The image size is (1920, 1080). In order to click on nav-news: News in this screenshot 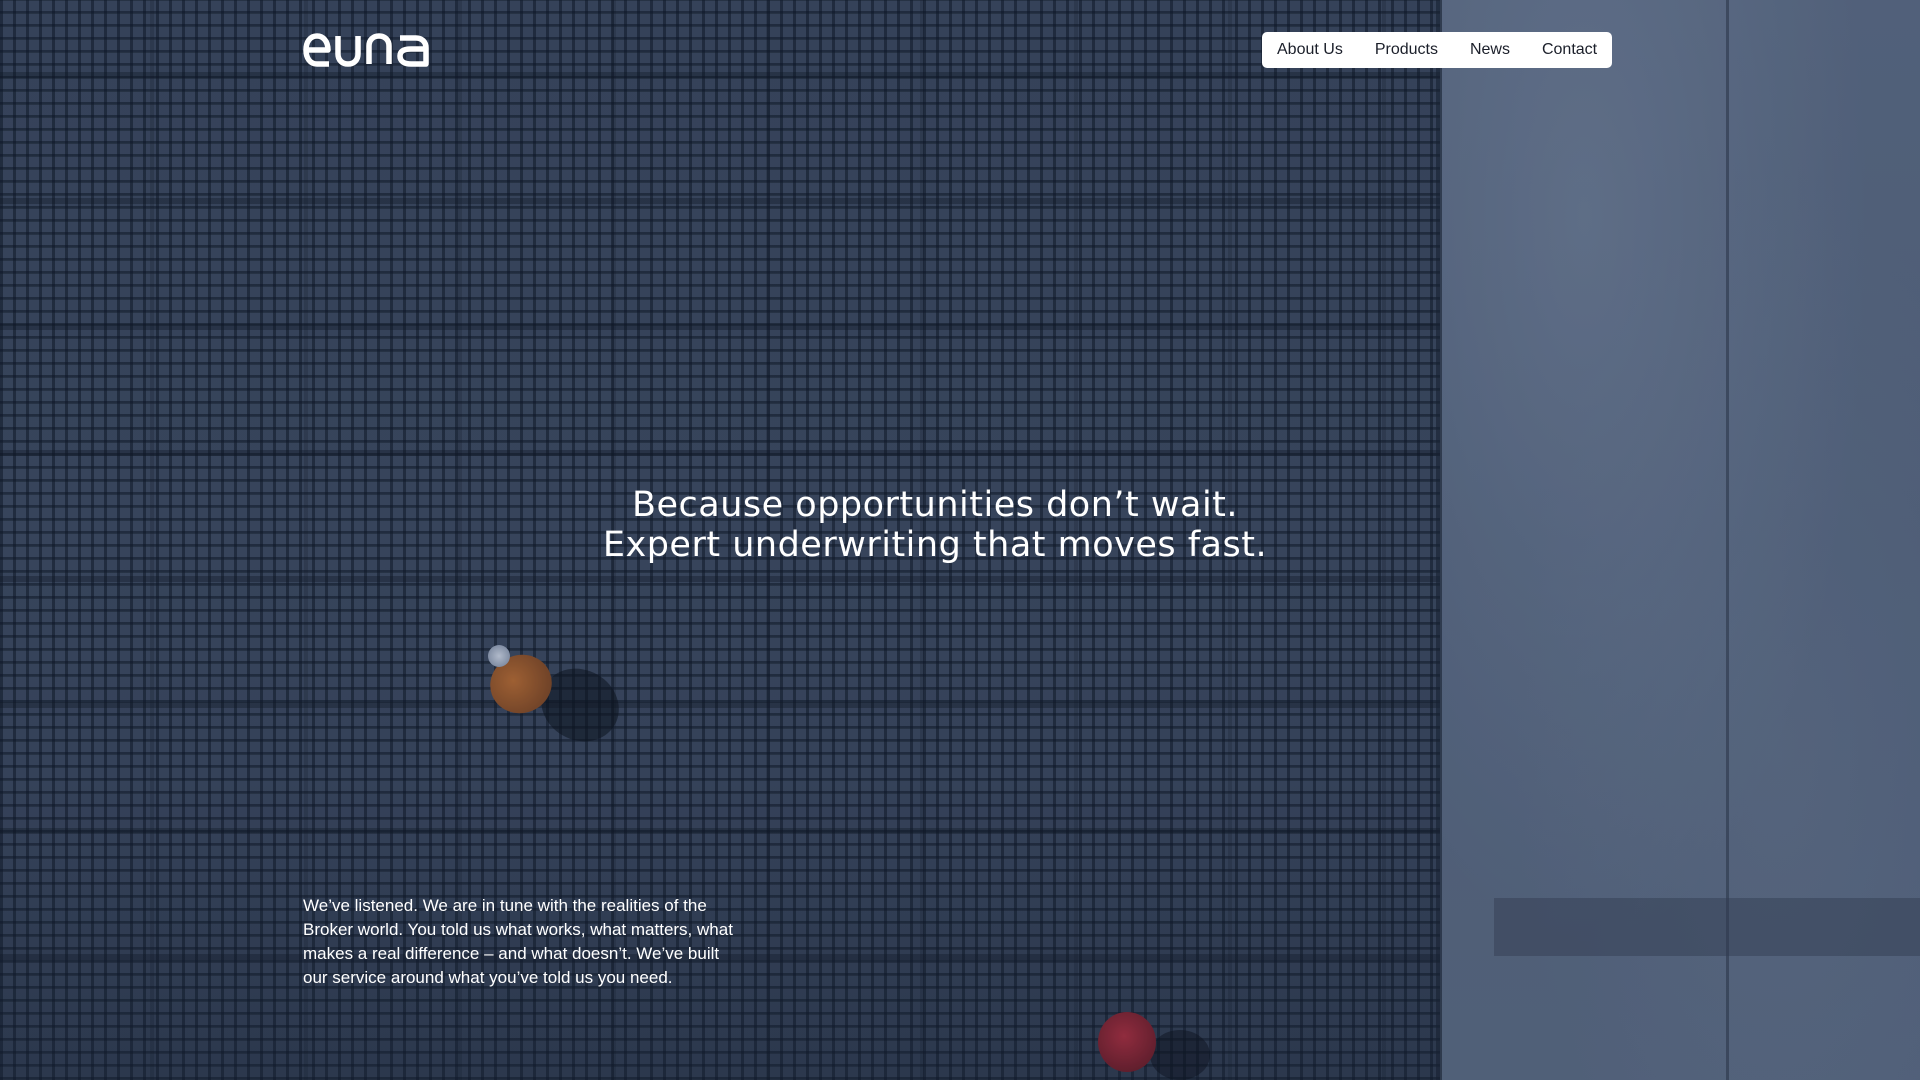, I will do `click(1490, 50)`.